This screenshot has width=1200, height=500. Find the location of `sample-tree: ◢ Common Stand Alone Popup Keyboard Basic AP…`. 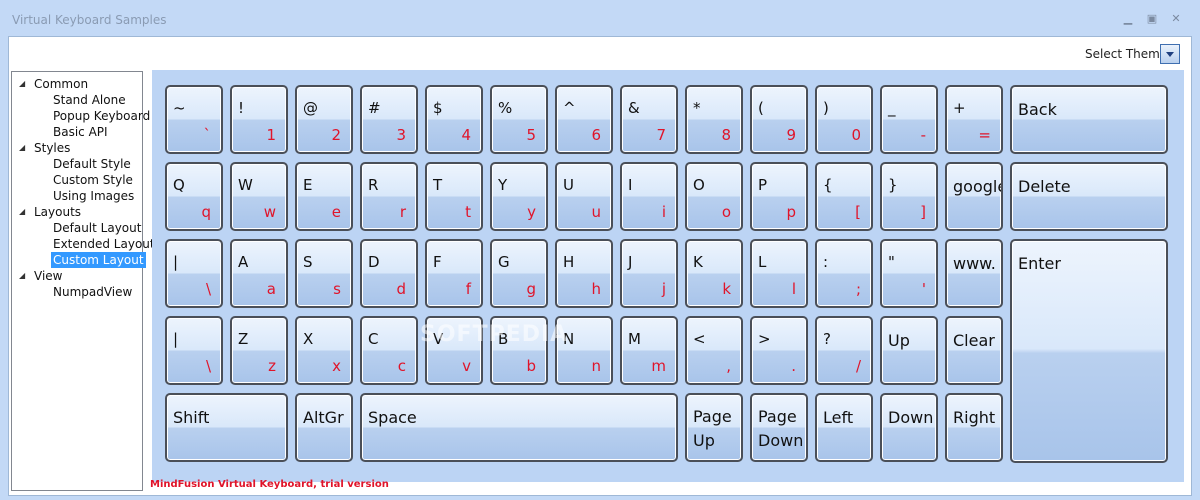

sample-tree: ◢ Common Stand Alone Popup Keyboard Basic AP… is located at coordinates (83, 281).